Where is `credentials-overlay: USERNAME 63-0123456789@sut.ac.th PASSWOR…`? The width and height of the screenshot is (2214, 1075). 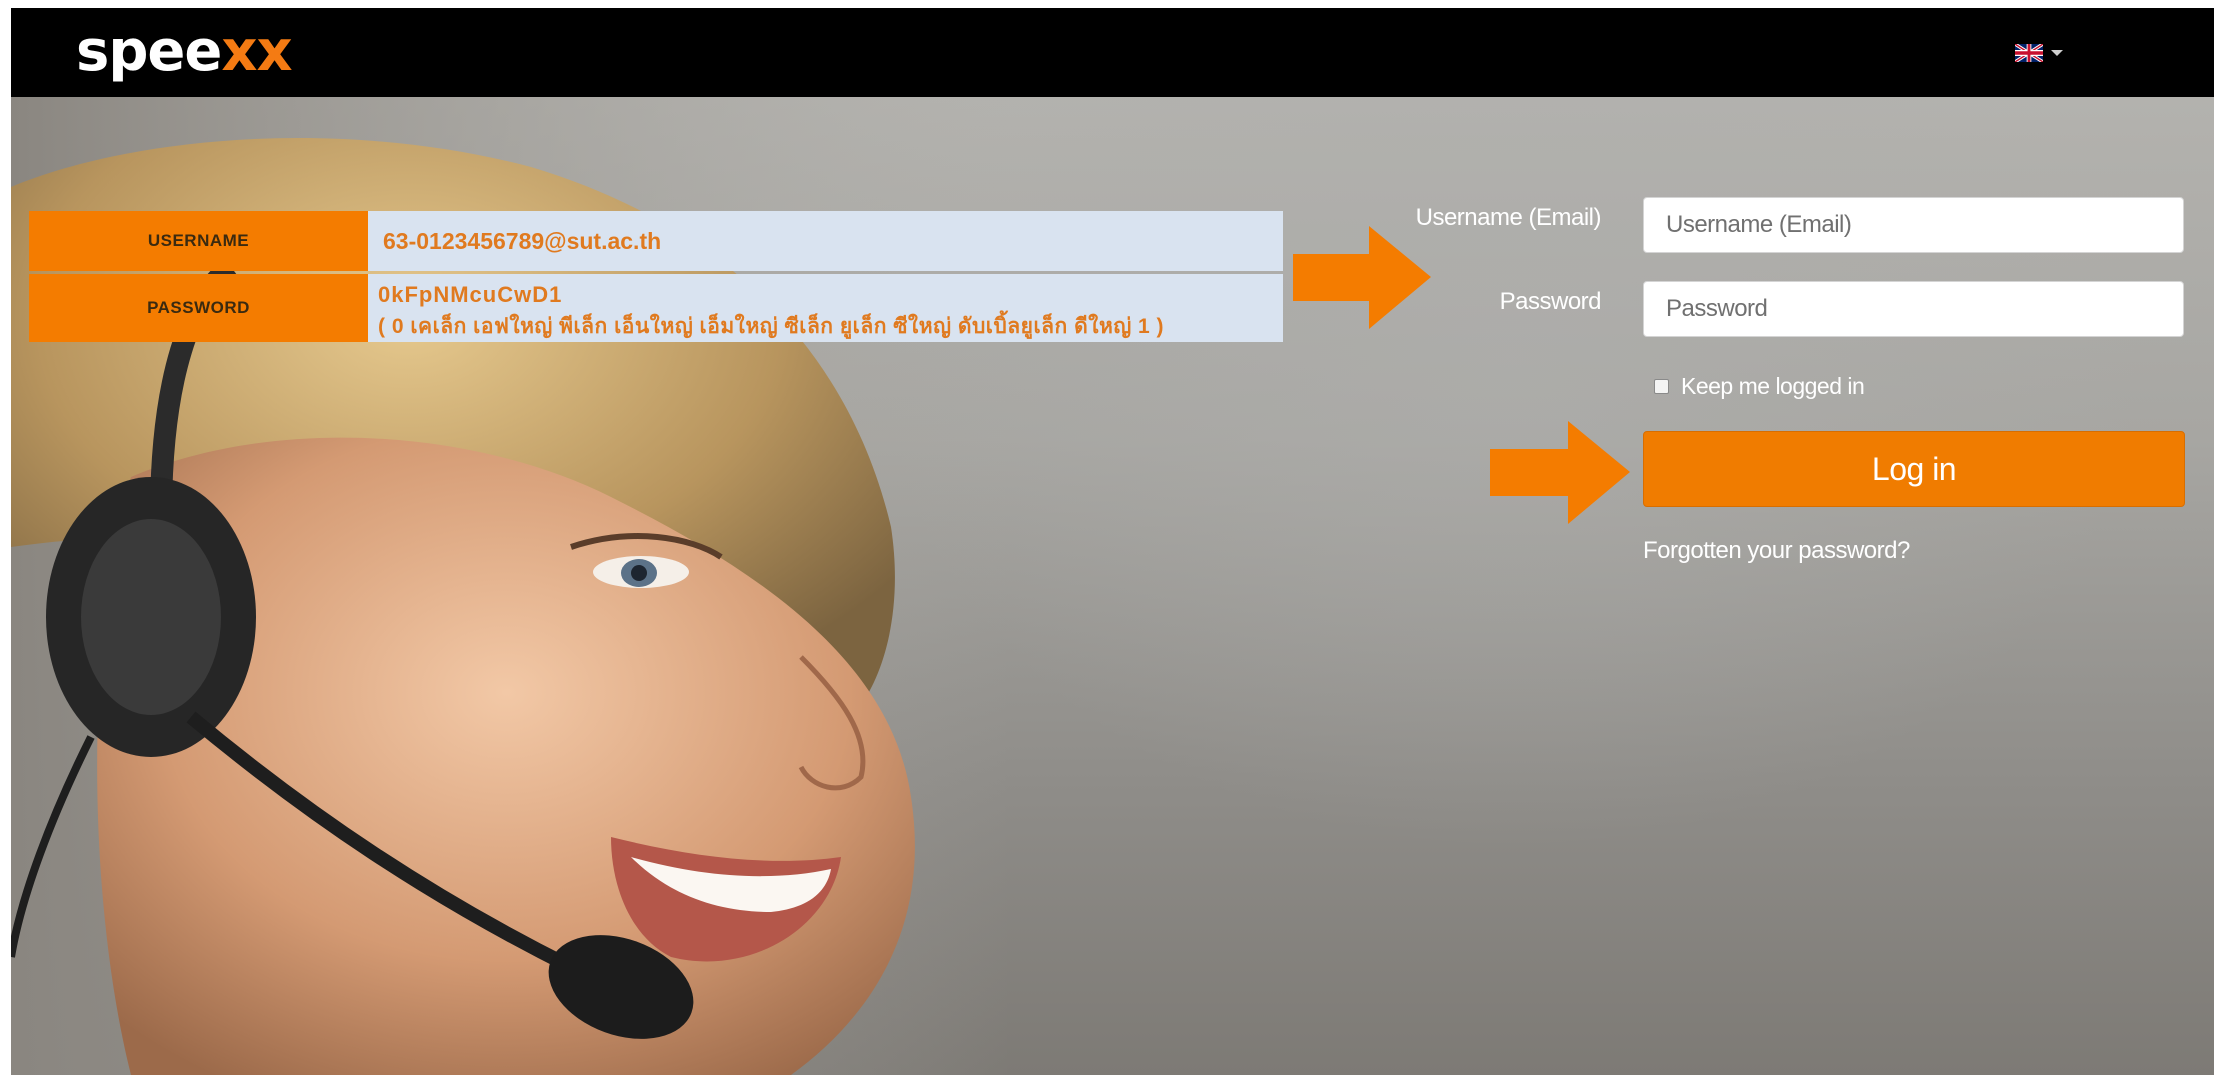 credentials-overlay: USERNAME 63-0123456789@sut.ac.th PASSWOR… is located at coordinates (656, 283).